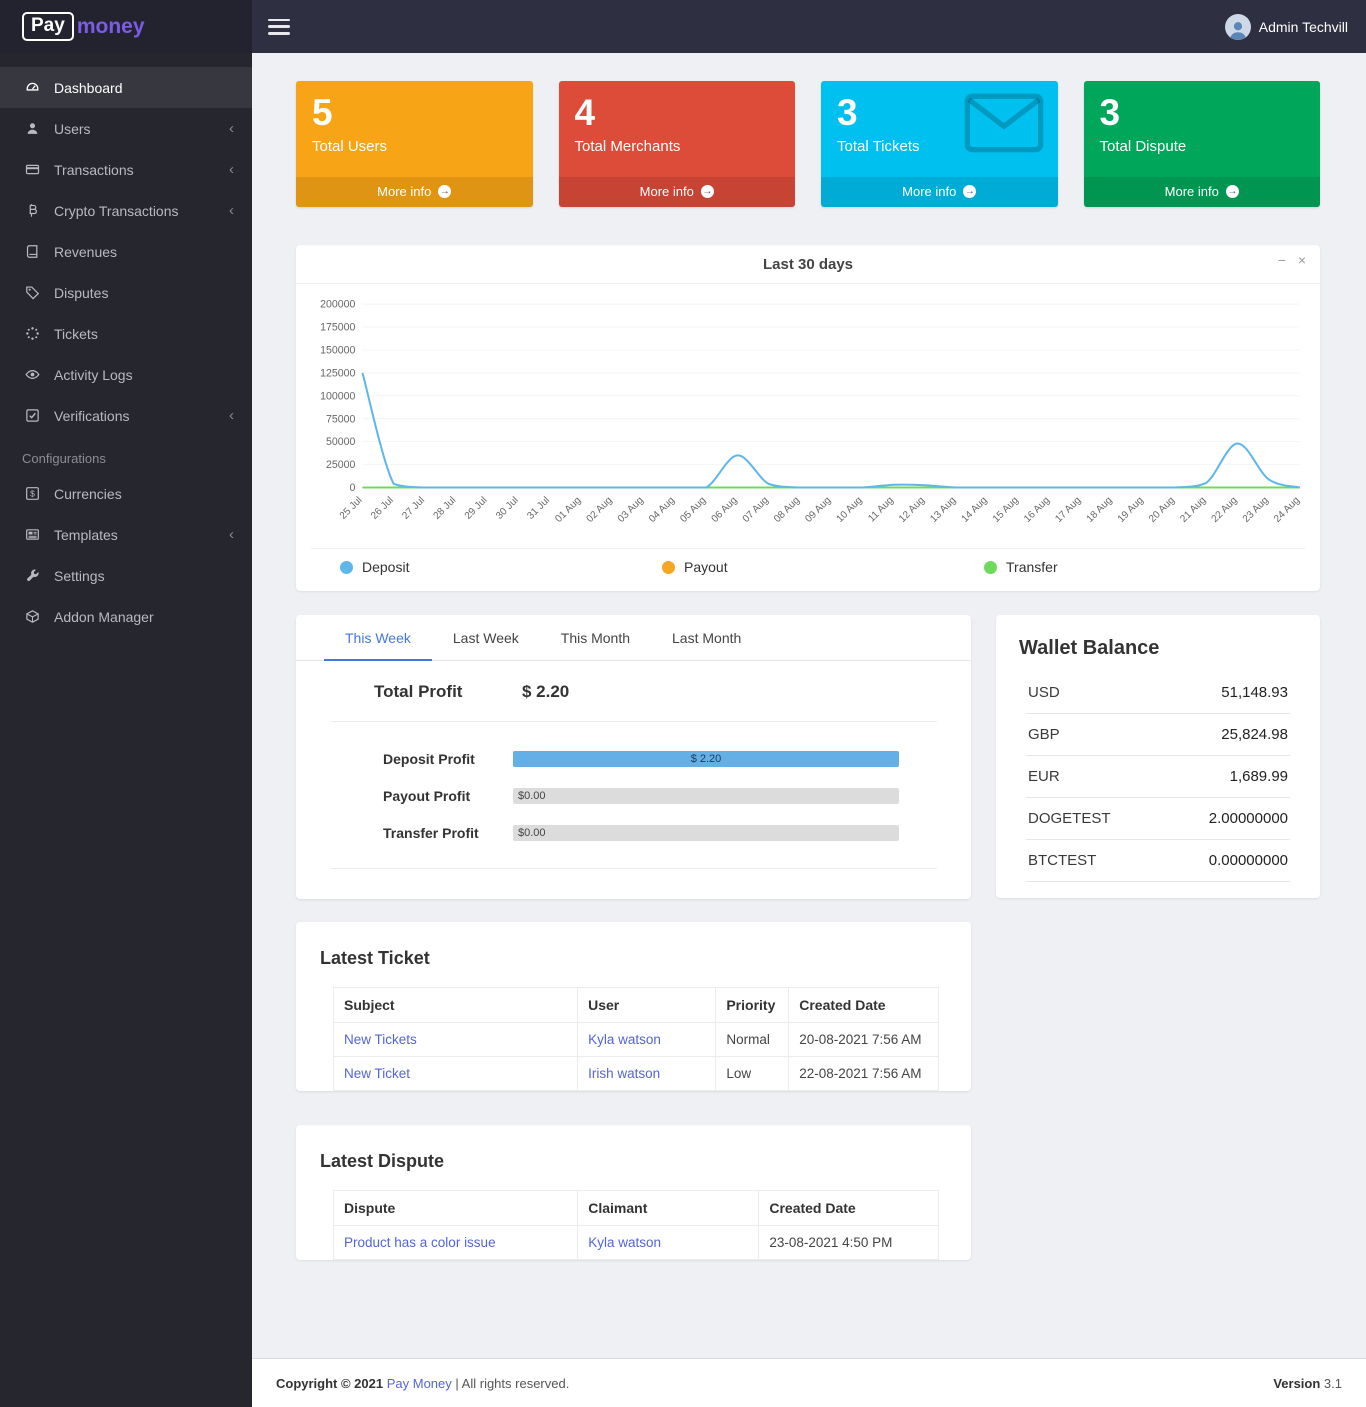 The height and width of the screenshot is (1407, 1366). What do you see at coordinates (126, 534) in the screenshot?
I see `sidebar-item-templates: Templates ‹` at bounding box center [126, 534].